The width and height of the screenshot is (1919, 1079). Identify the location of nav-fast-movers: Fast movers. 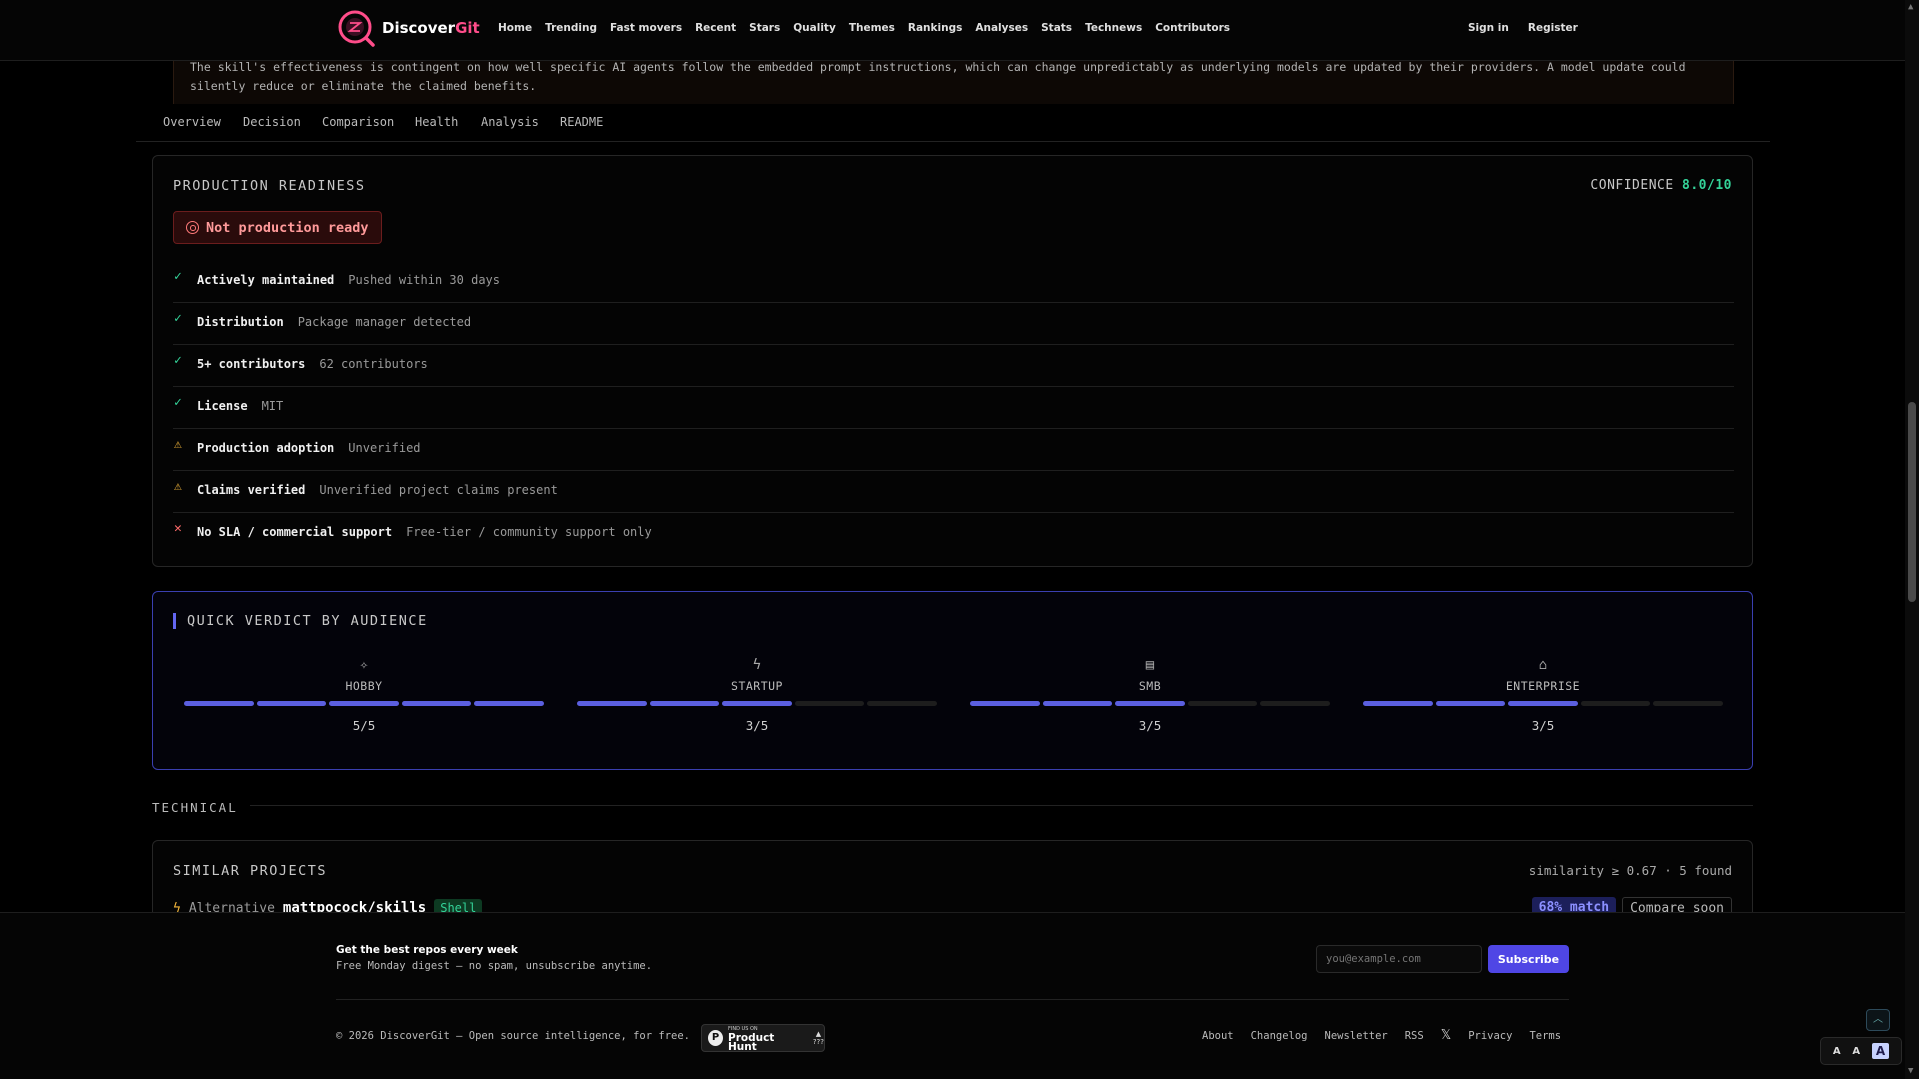
(646, 28).